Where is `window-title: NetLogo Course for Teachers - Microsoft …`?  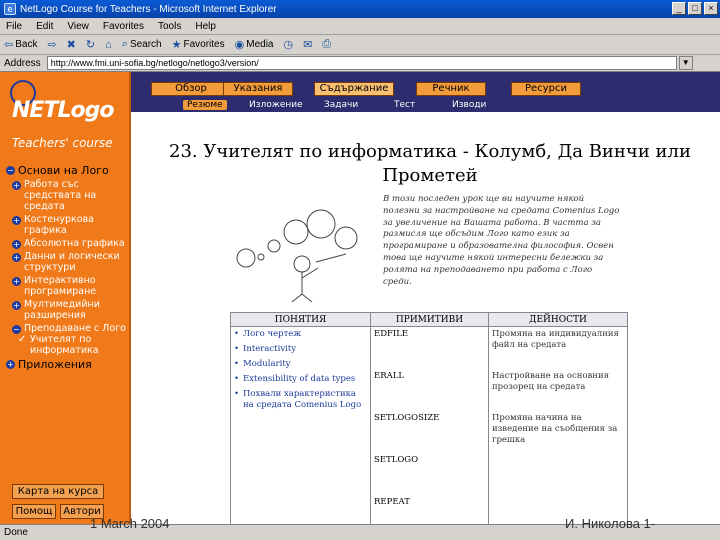 window-title: NetLogo Course for Teachers - Microsoft … is located at coordinates (148, 9).